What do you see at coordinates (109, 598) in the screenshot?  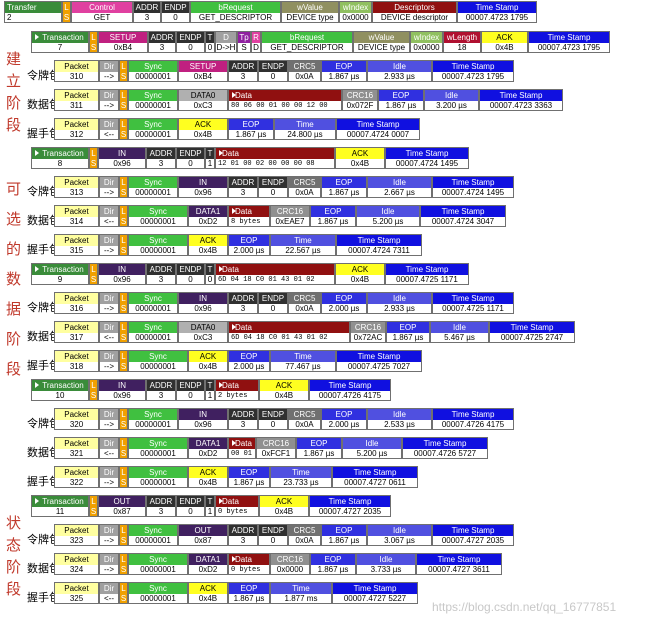 I see `field-value: <--` at bounding box center [109, 598].